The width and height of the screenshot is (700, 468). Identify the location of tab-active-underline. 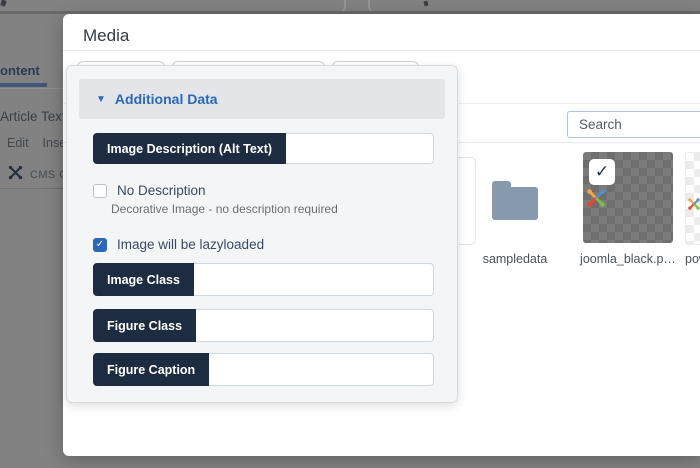
(23, 85).